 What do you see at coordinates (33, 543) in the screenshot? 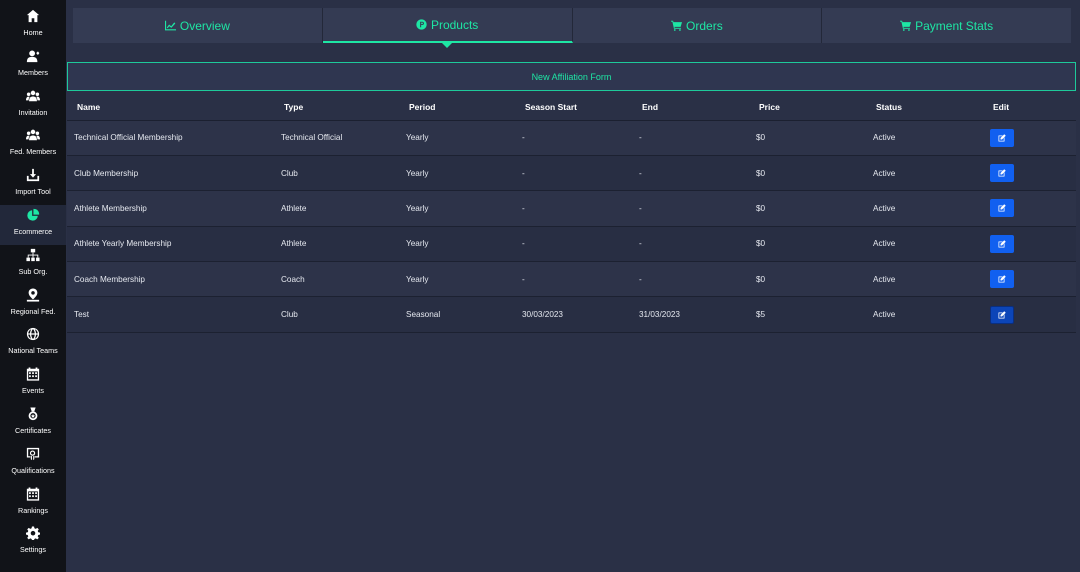
I see `sidebar-item-settings: Settings` at bounding box center [33, 543].